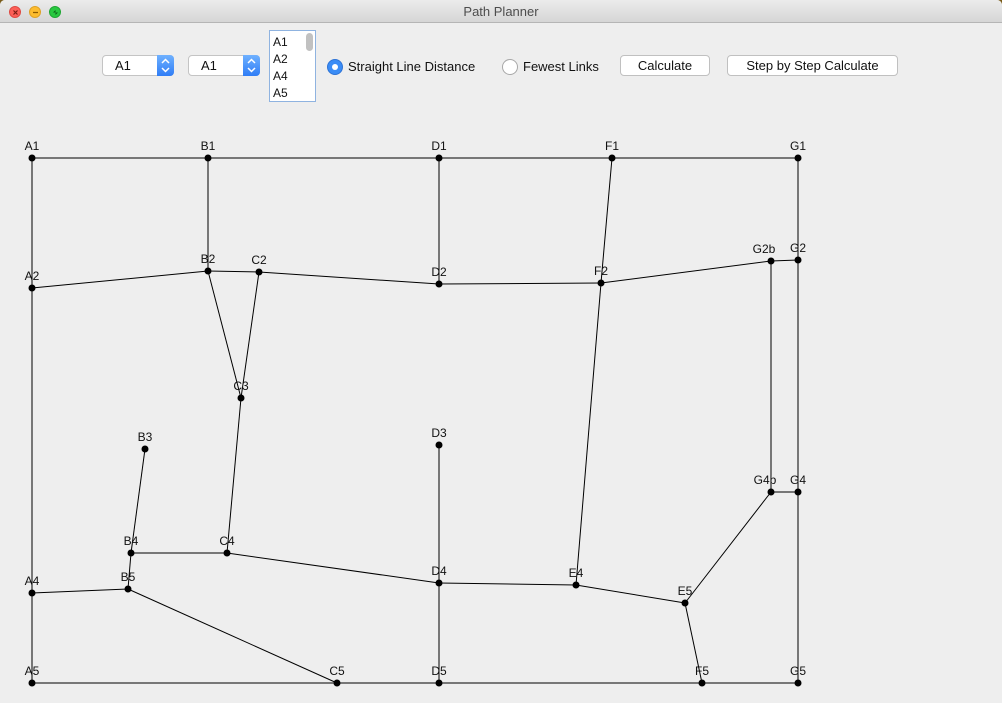 The width and height of the screenshot is (1002, 703). What do you see at coordinates (798, 158) in the screenshot?
I see `graph-node-G1` at bounding box center [798, 158].